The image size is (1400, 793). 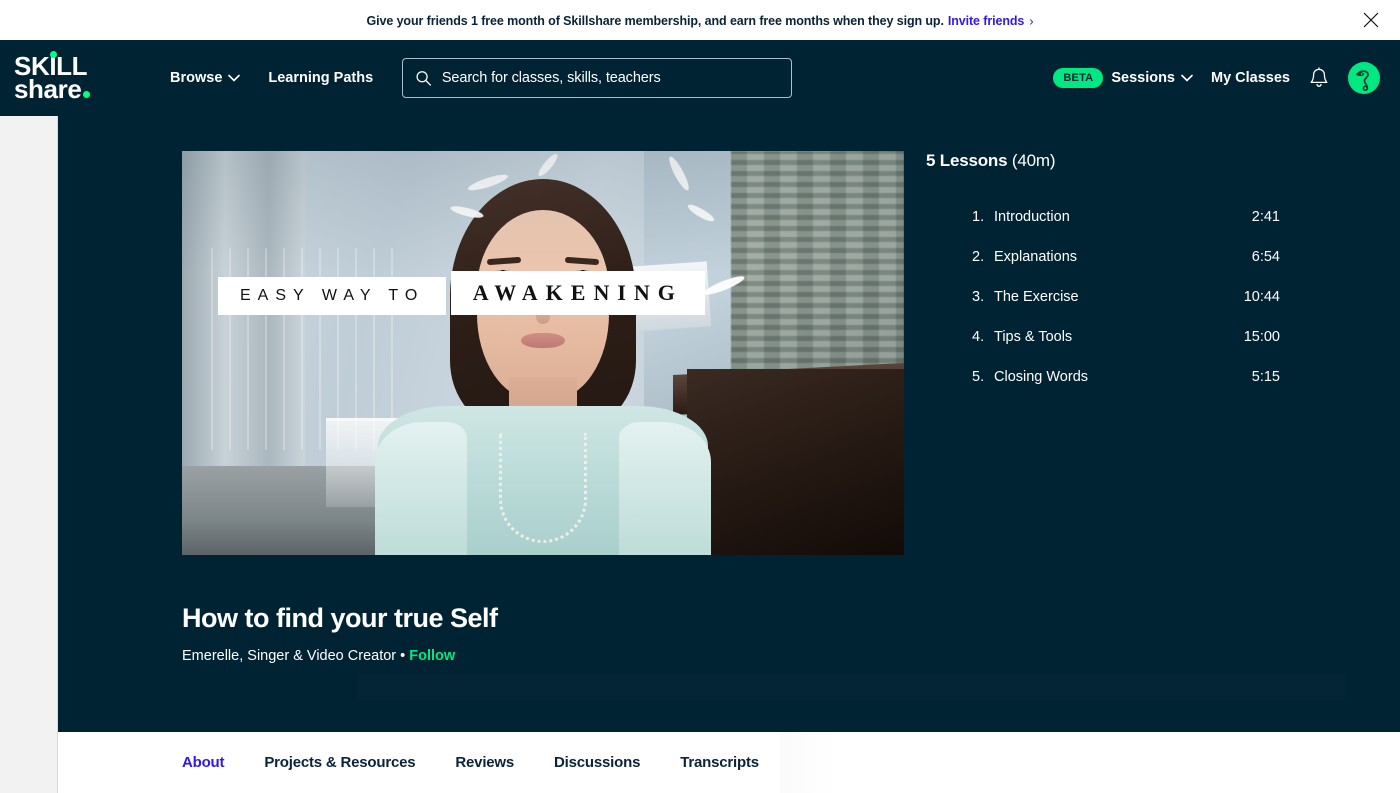 I want to click on nav-item-my-classes: My Classes, so click(x=1250, y=78).